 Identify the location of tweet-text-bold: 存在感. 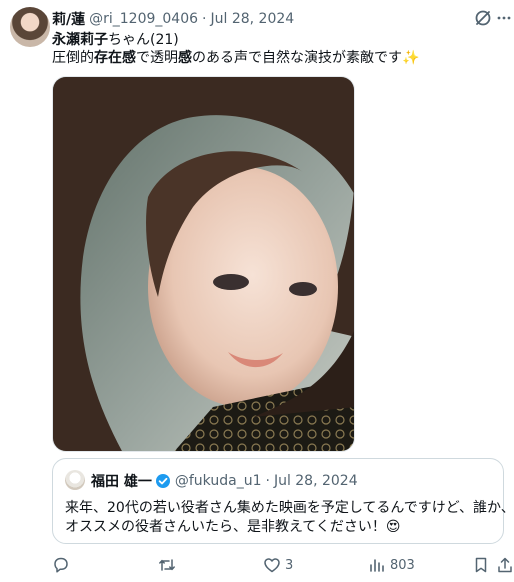
(115, 58).